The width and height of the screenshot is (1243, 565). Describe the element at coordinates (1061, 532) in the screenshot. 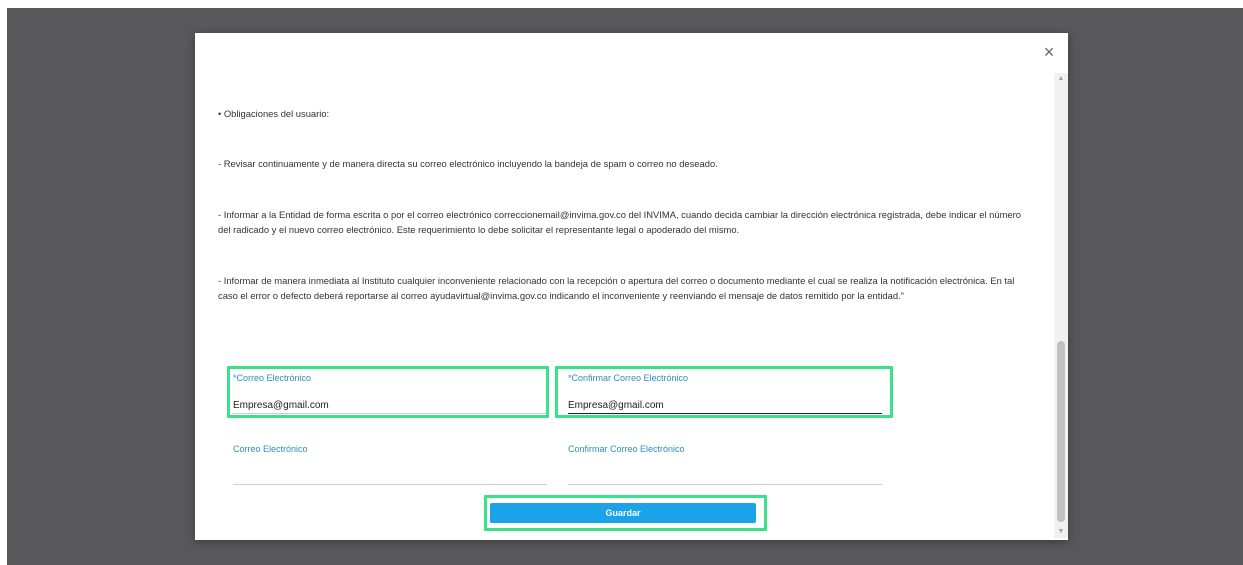

I see `scroll-down-icon: ▼` at that location.